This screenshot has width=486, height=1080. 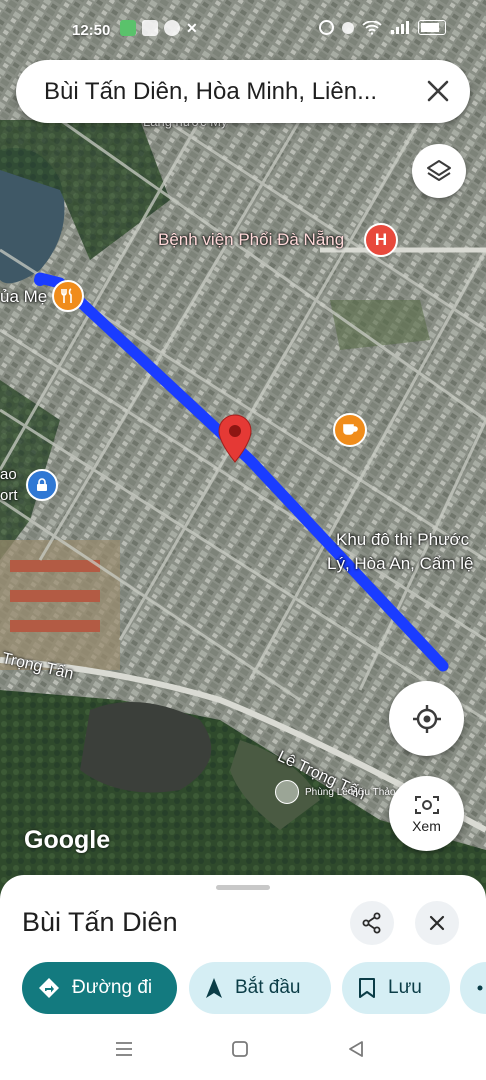 I want to click on action-chips: Đường đi Bắt đầu Lưu, so click(x=254, y=988).